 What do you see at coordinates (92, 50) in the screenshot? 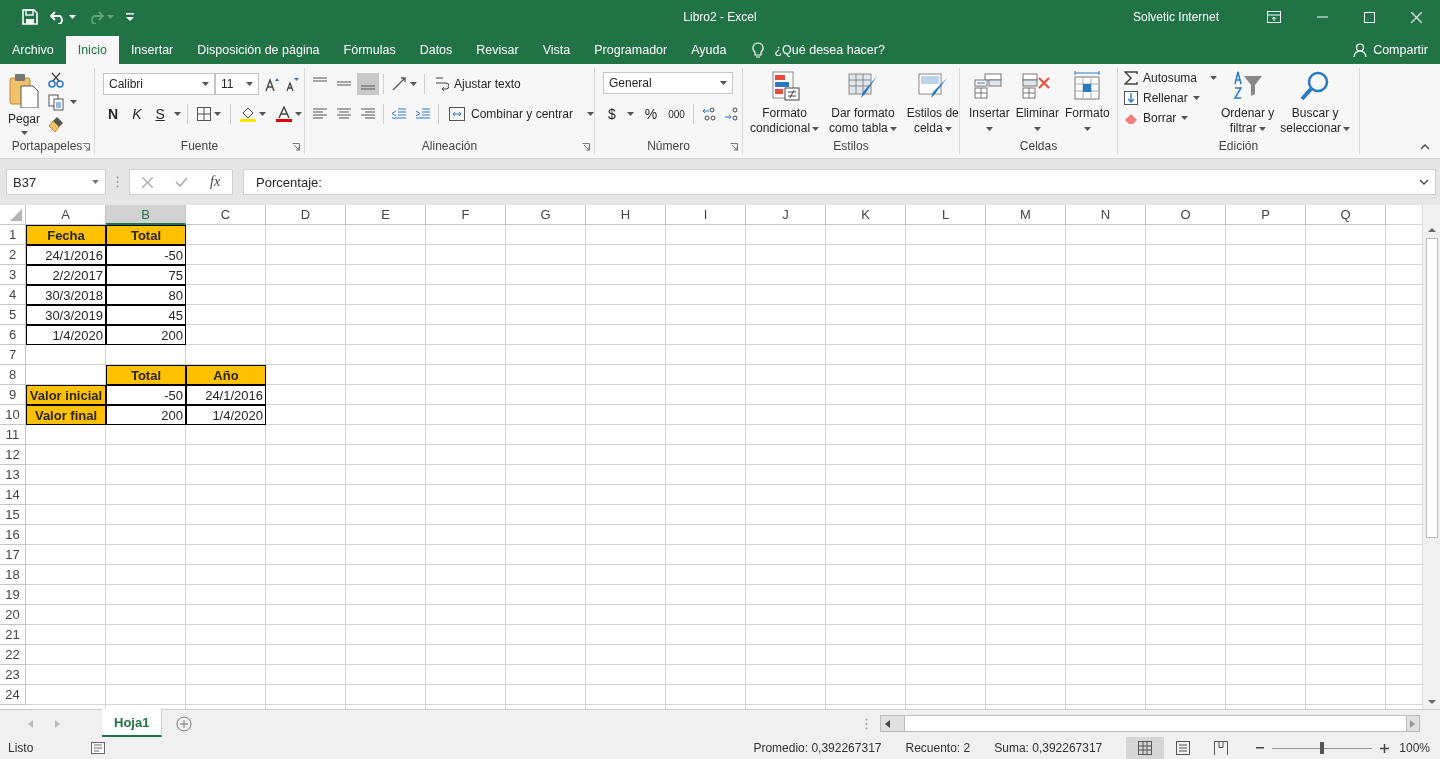
I see `ribbon-tab: Inicio` at bounding box center [92, 50].